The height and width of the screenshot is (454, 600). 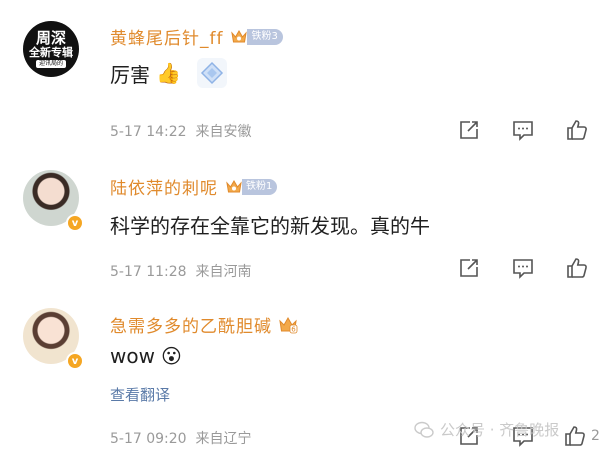 I want to click on comment-time: 5-17 14:22, so click(x=148, y=132).